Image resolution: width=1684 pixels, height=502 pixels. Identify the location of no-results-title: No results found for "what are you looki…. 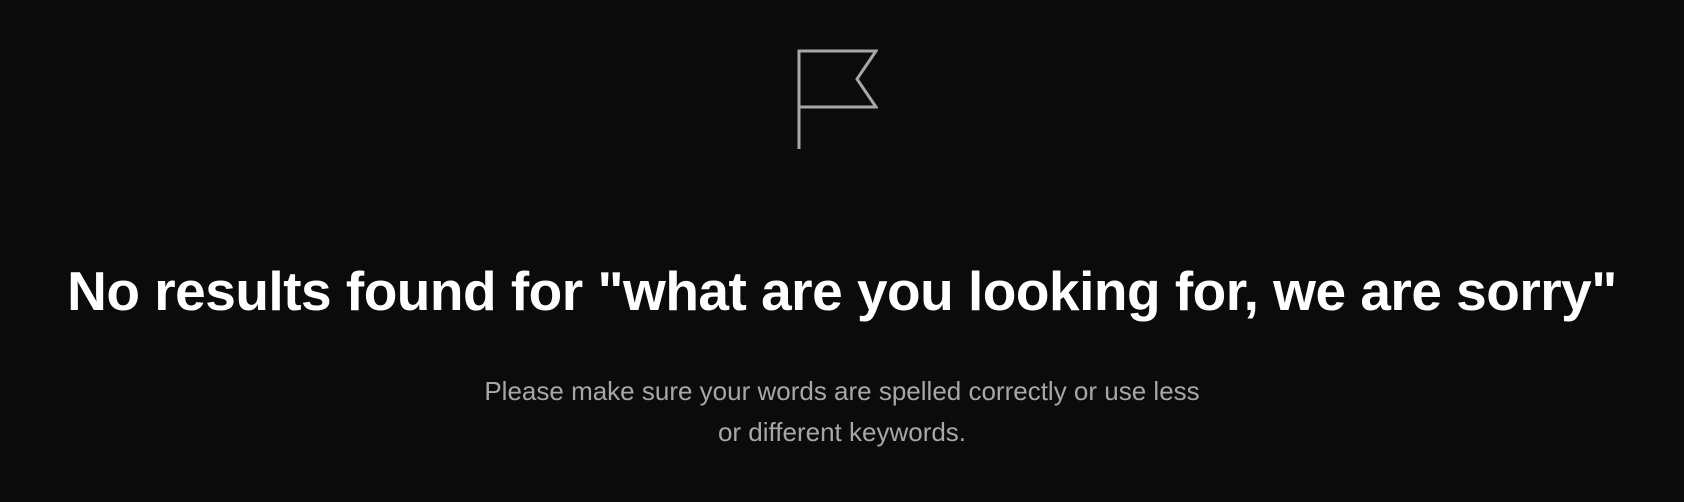
(842, 290).